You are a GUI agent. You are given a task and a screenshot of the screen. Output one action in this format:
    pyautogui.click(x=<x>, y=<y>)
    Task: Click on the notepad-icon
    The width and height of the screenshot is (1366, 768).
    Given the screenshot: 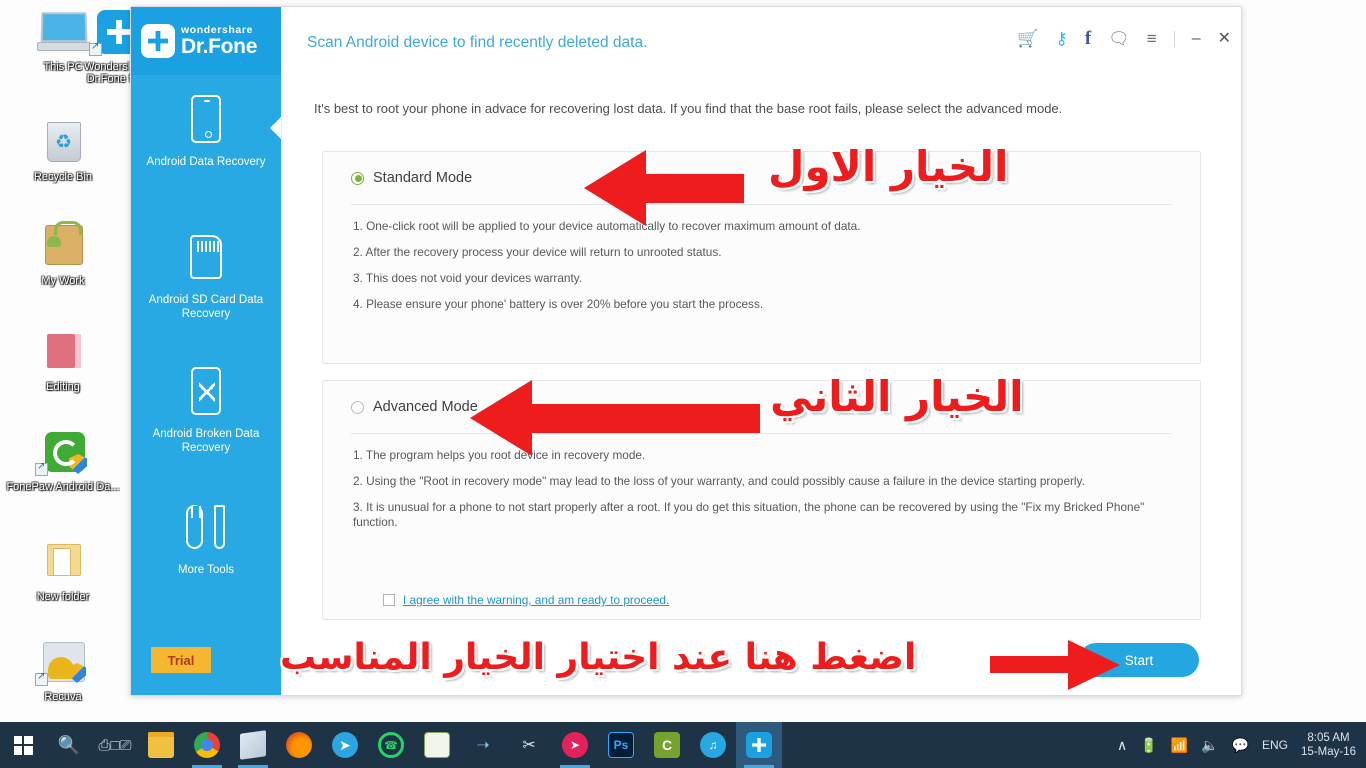 What is the action you would take?
    pyautogui.click(x=437, y=745)
    